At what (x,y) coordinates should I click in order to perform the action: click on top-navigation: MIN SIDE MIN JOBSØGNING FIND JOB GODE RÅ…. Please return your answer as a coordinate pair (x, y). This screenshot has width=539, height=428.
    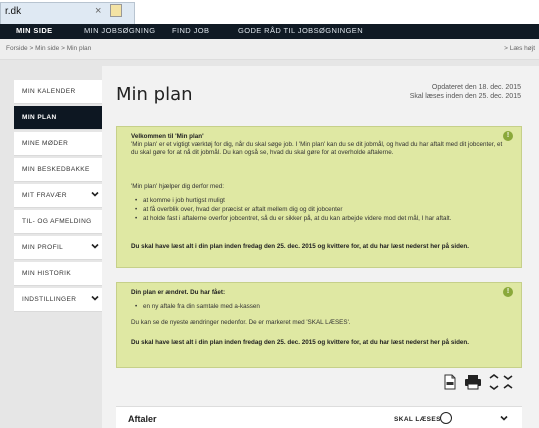
    Looking at the image, I should click on (269, 31).